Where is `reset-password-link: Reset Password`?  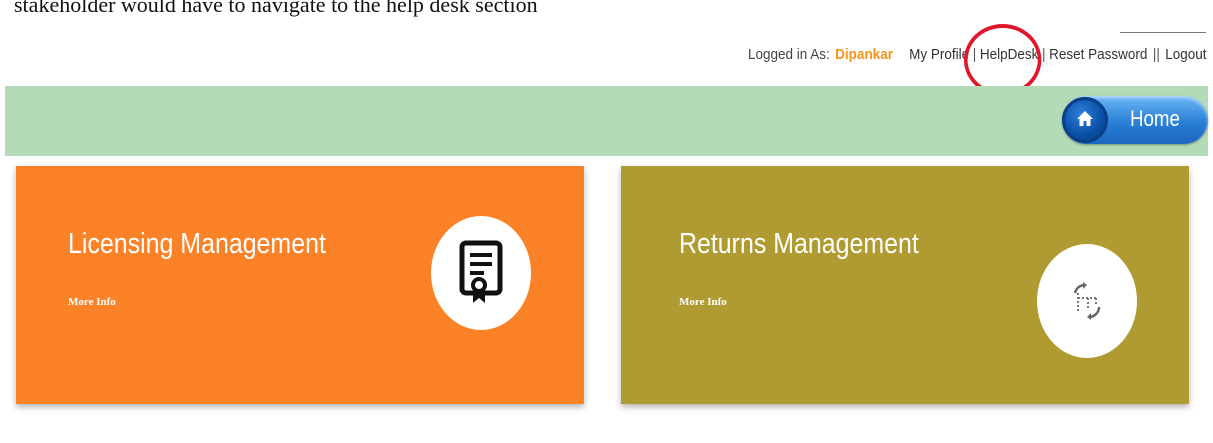 reset-password-link: Reset Password is located at coordinates (1099, 54).